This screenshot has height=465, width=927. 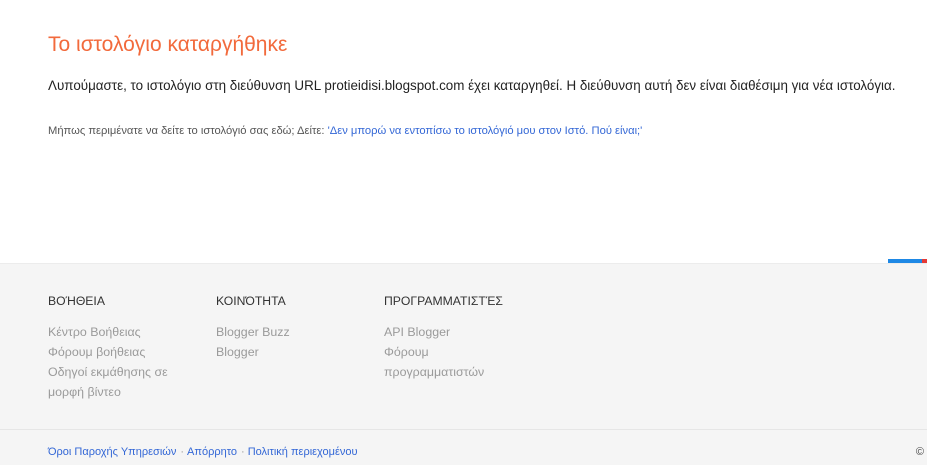 I want to click on content-policy-link: Πολιτική περιεχομένου, so click(x=303, y=452).